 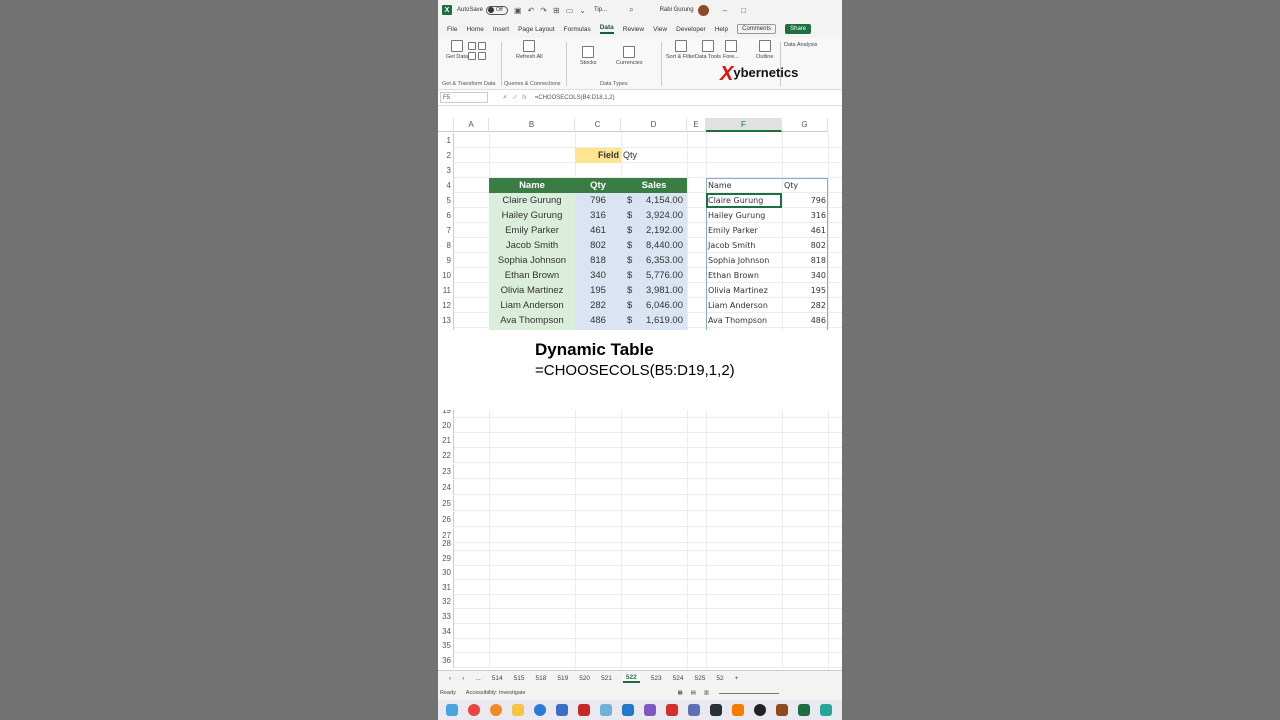 I want to click on qty-cell: 802, so click(x=598, y=245).